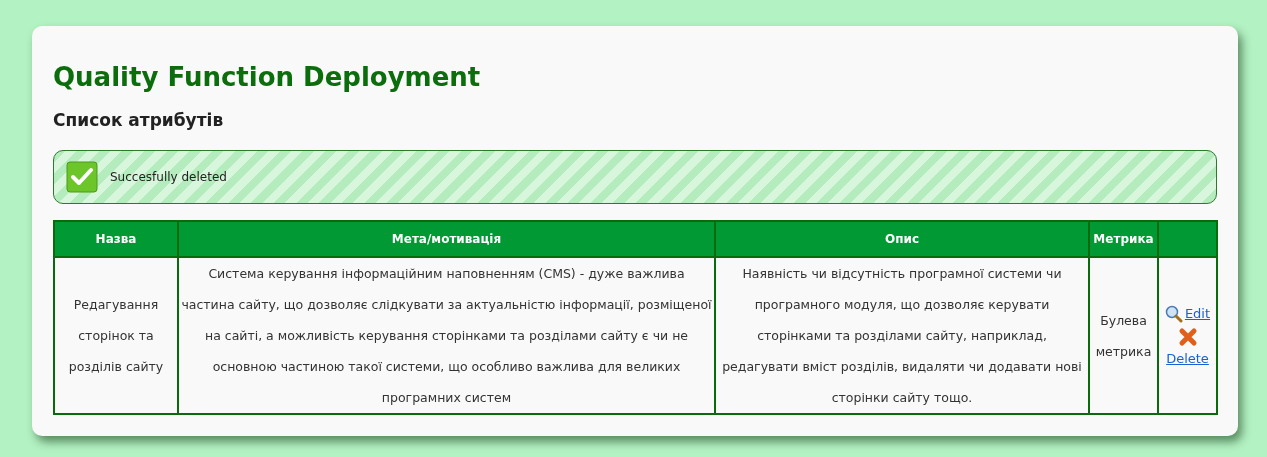  What do you see at coordinates (1123, 239) in the screenshot?
I see `column-header: Метрика` at bounding box center [1123, 239].